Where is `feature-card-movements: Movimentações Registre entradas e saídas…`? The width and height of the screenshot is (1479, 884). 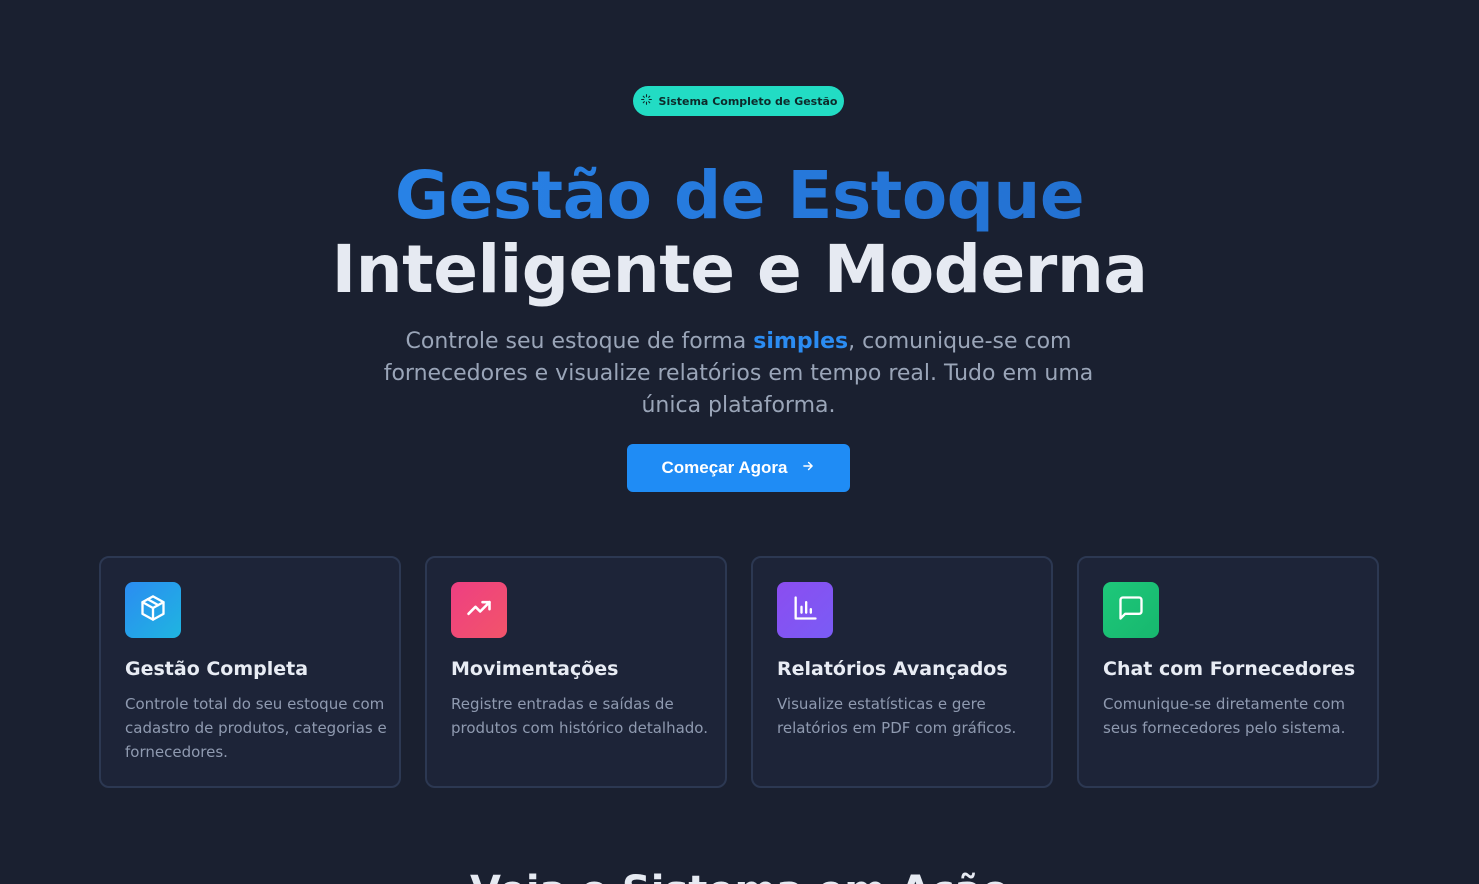
feature-card-movements: Movimentações Registre entradas e saídas… is located at coordinates (576, 672).